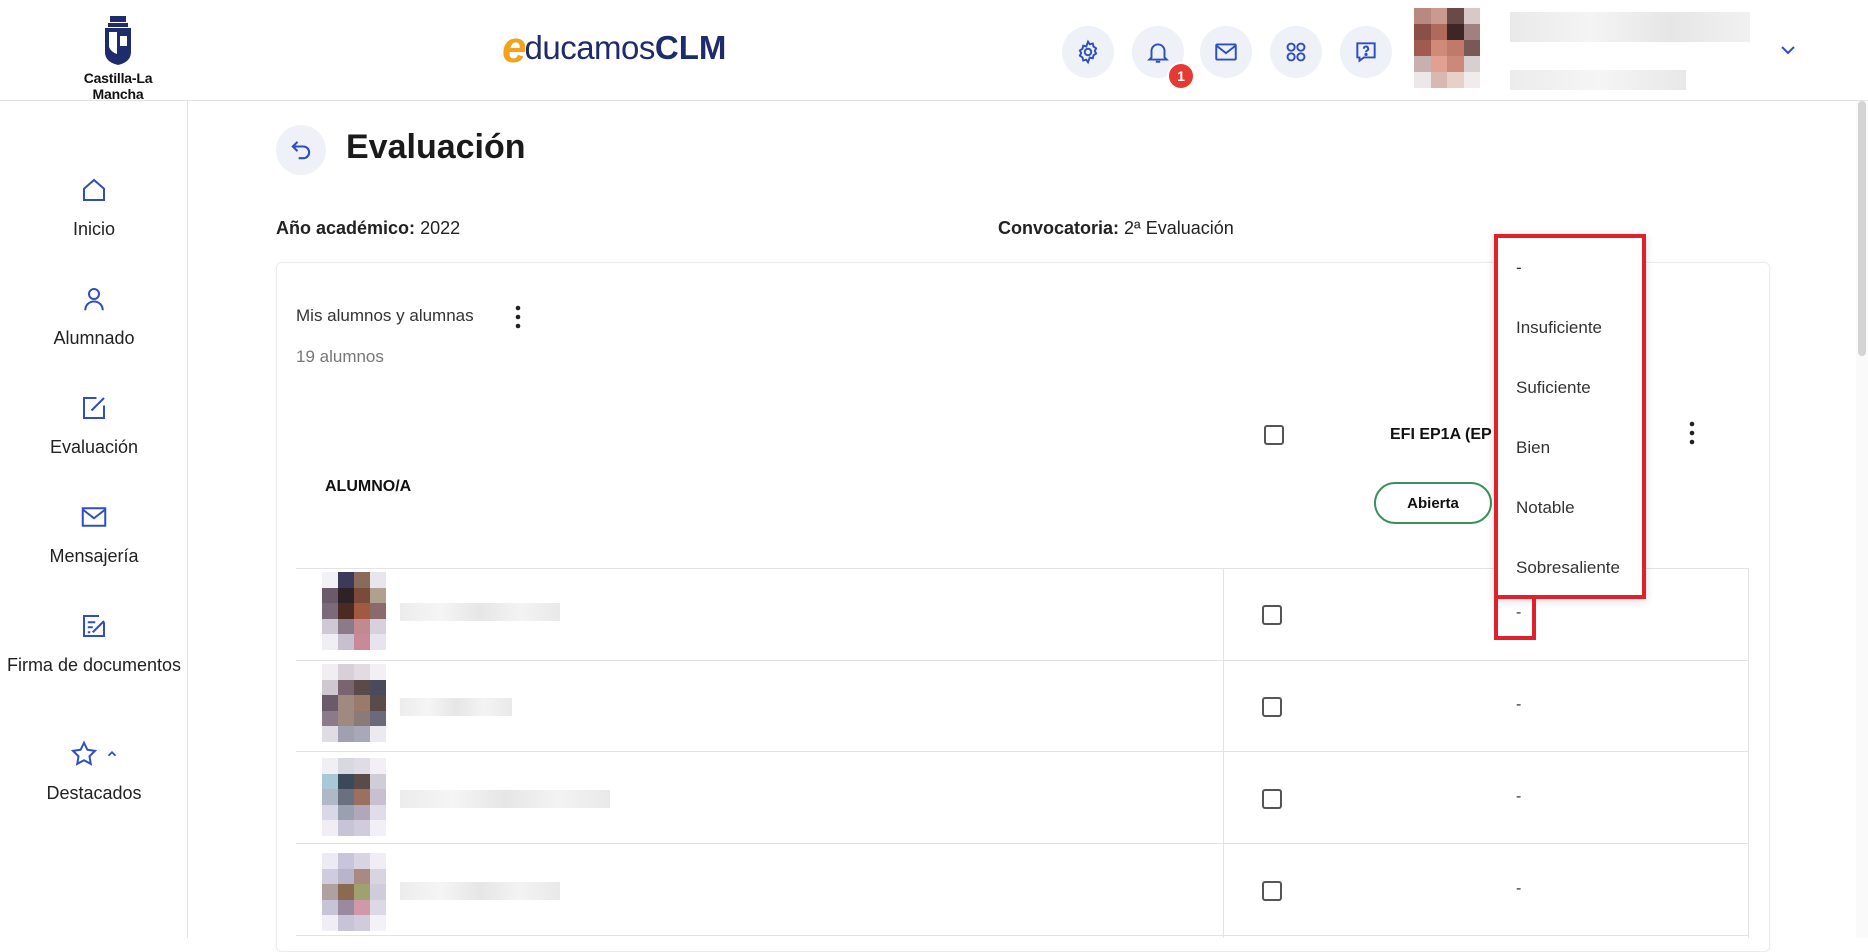  I want to click on sidebar-item-label: Evaluación, so click(94, 447).